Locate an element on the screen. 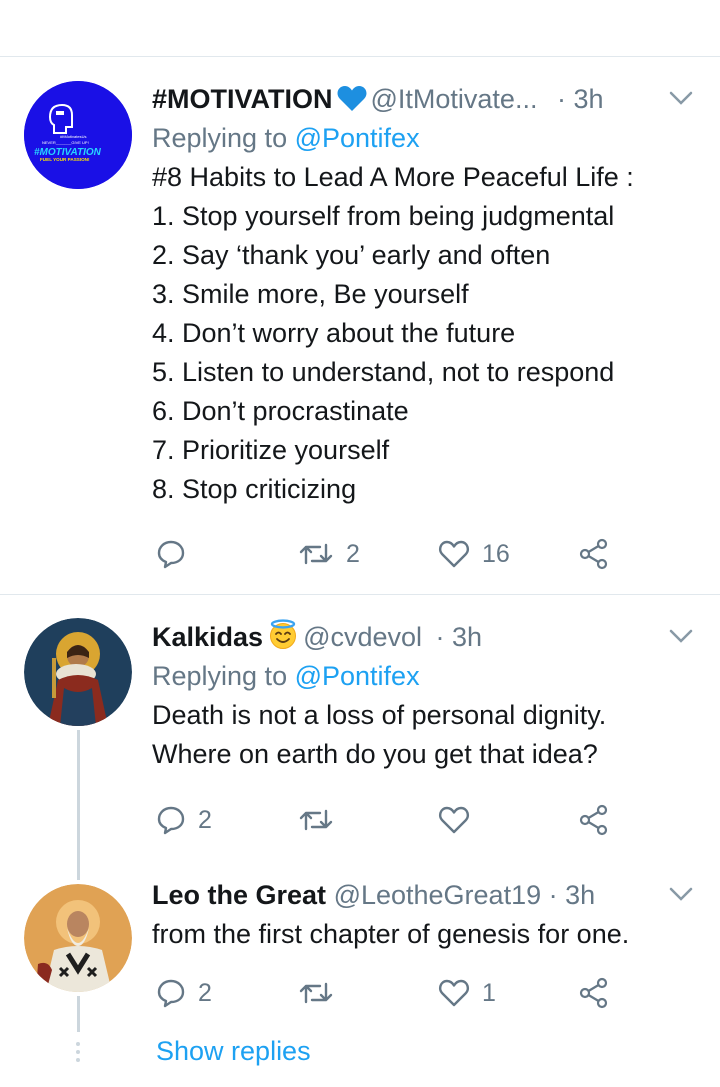 The image size is (720, 1087). top-divider is located at coordinates (360, 56).